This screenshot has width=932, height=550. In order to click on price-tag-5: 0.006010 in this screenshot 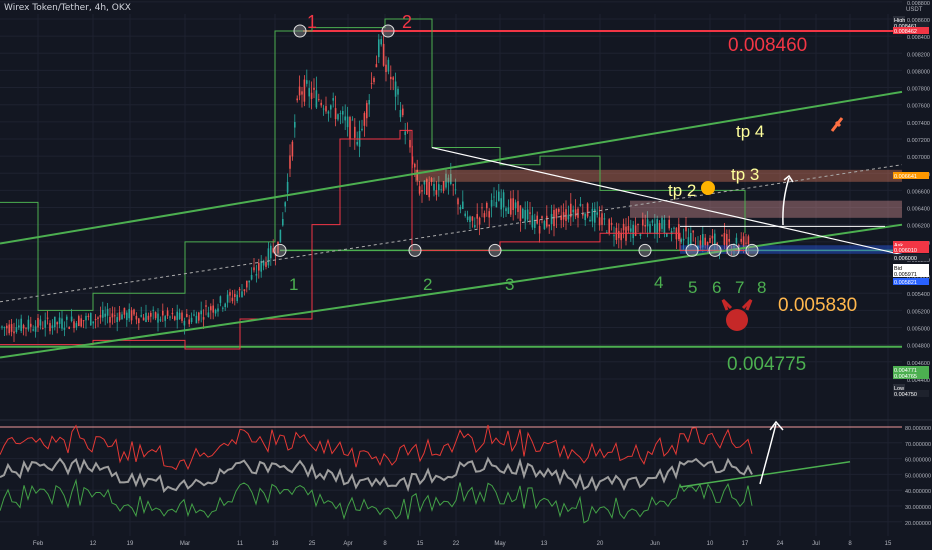, I will do `click(905, 251)`.